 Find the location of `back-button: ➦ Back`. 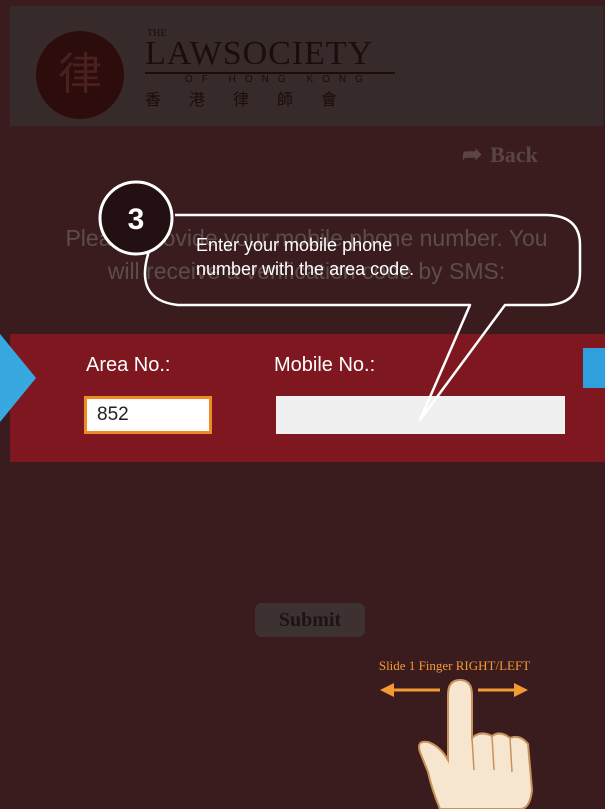

back-button: ➦ Back is located at coordinates (500, 154).